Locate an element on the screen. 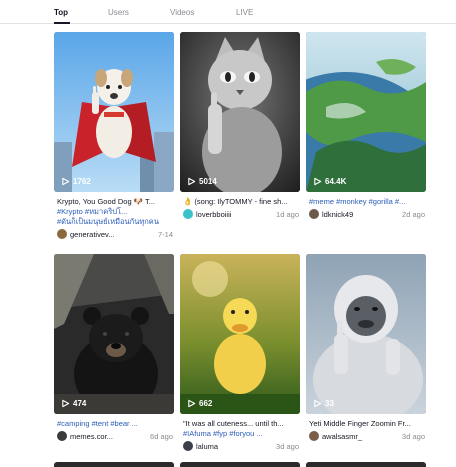 The image size is (456, 467). post-date: 7-14 is located at coordinates (165, 234).